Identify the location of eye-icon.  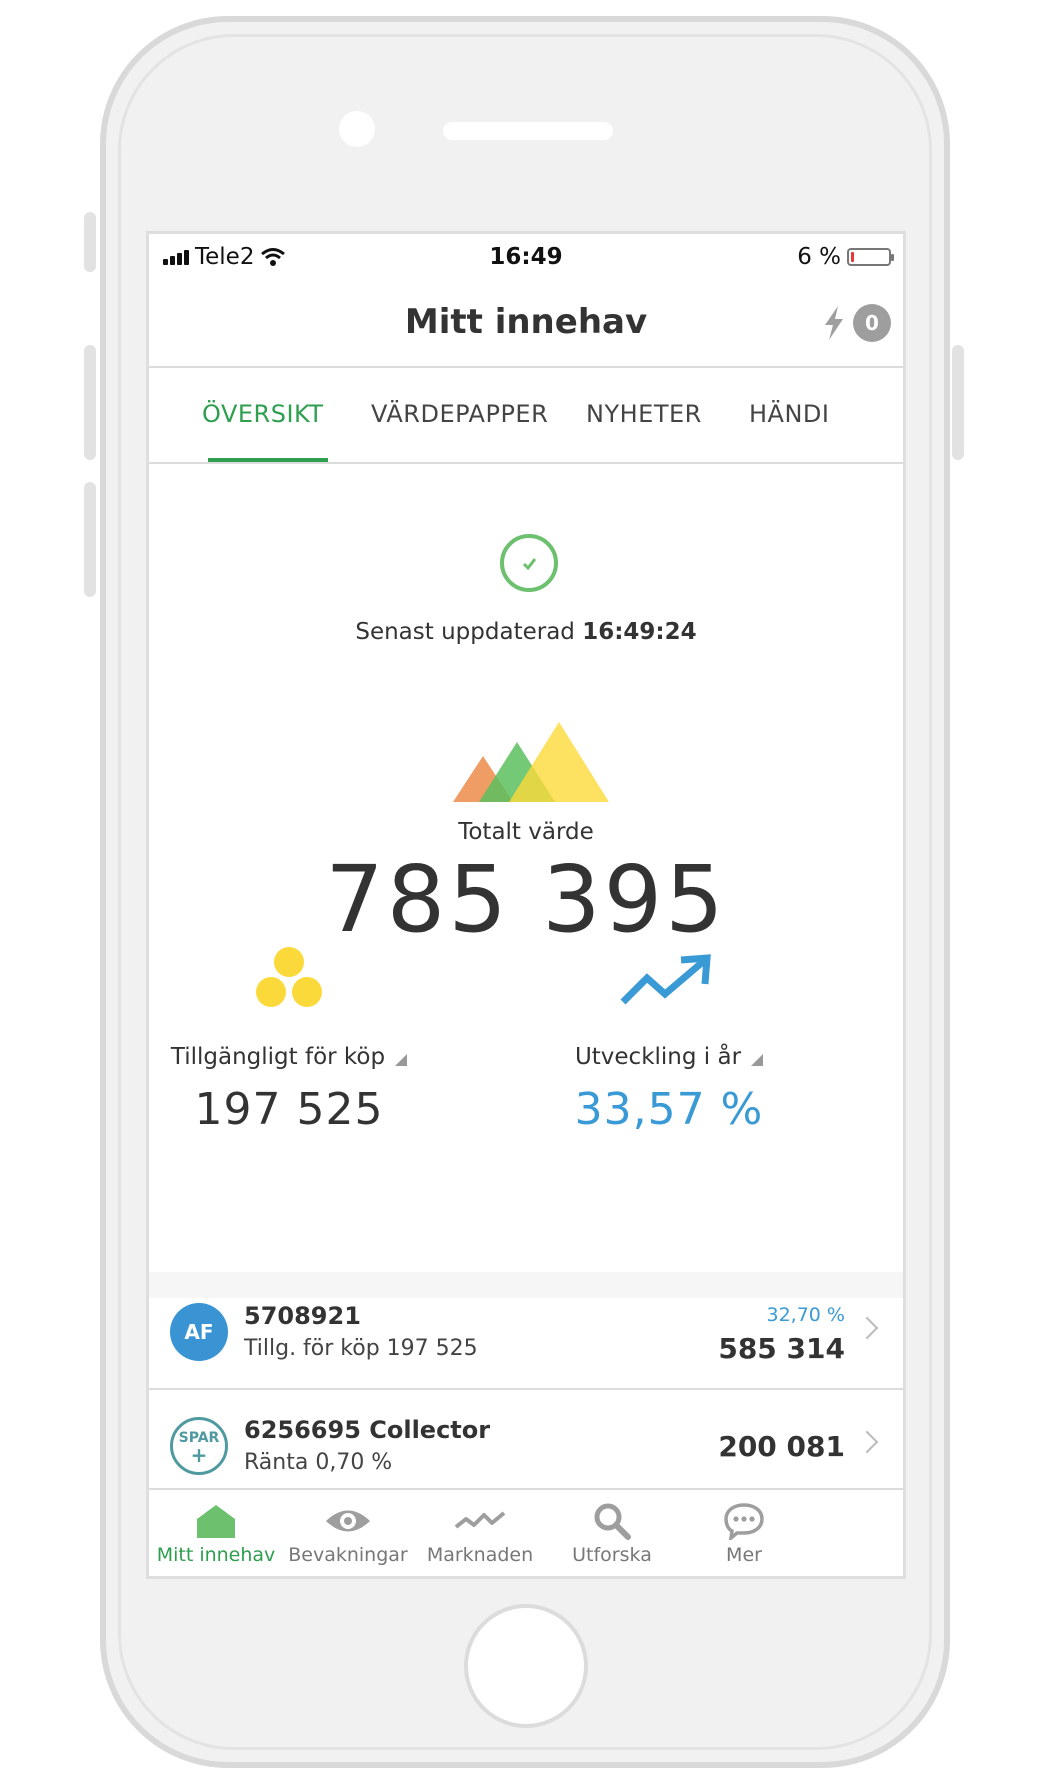
(348, 1521).